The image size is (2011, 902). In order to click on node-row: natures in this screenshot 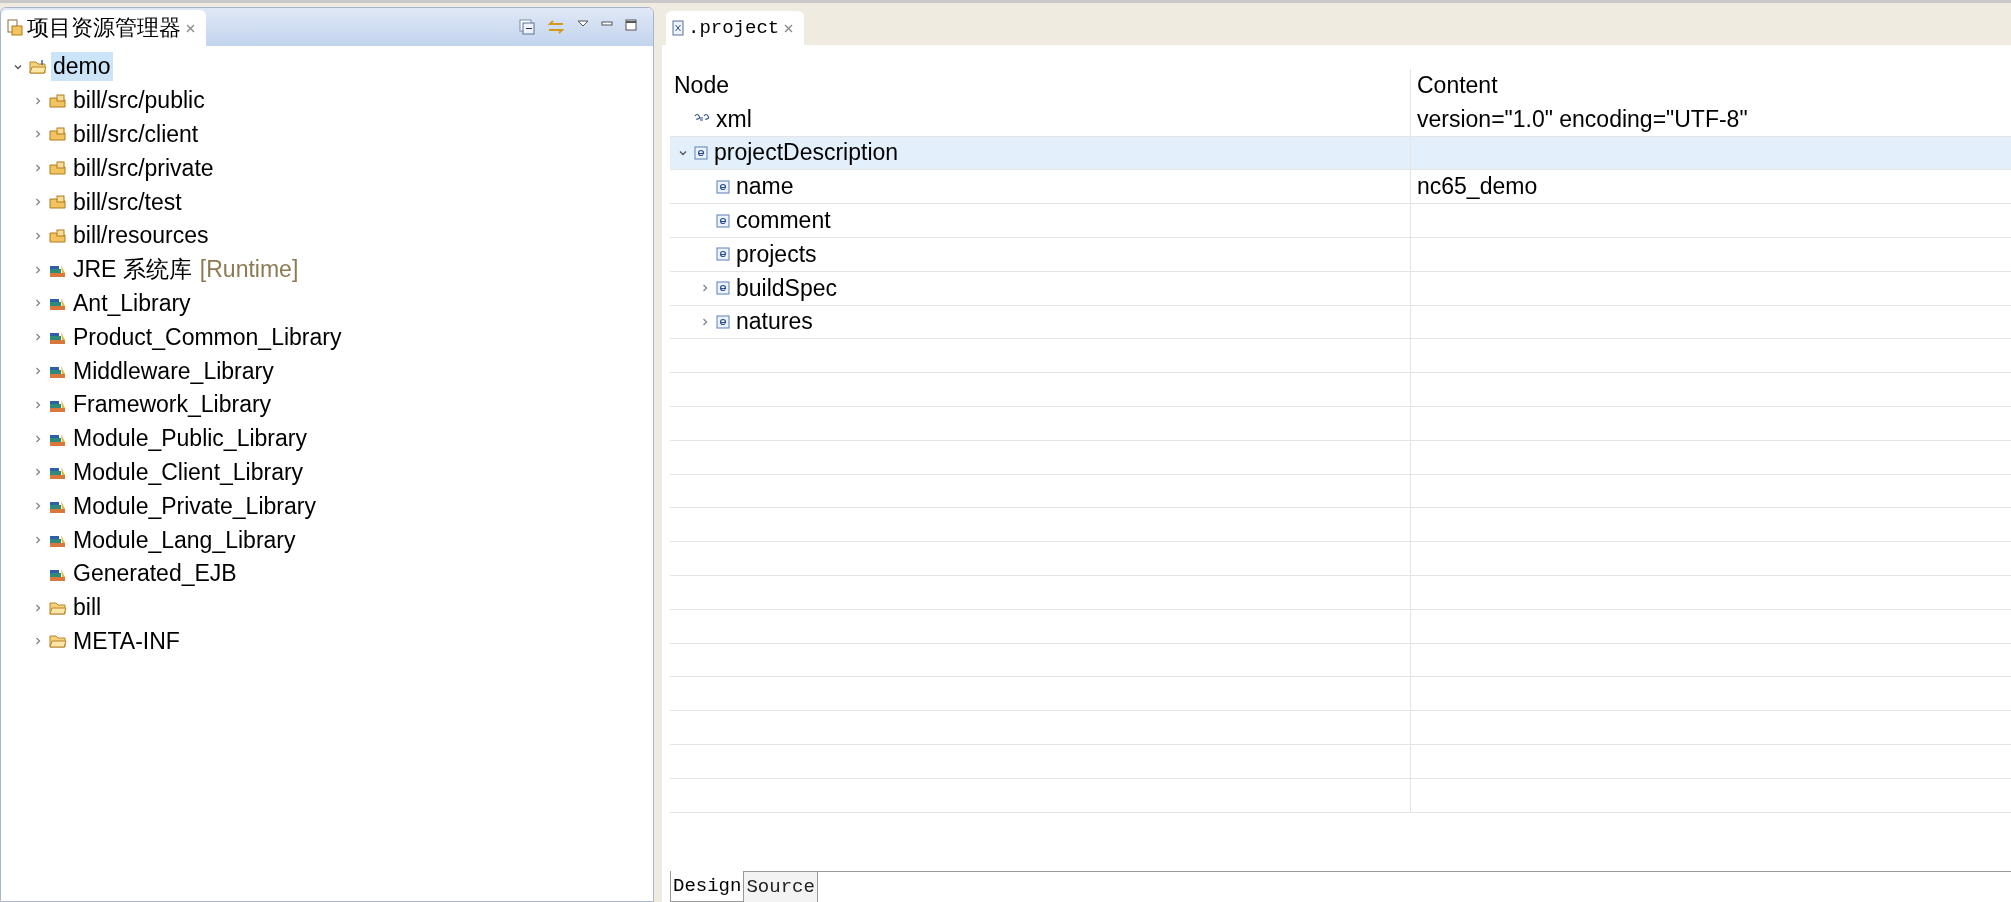, I will do `click(1340, 322)`.